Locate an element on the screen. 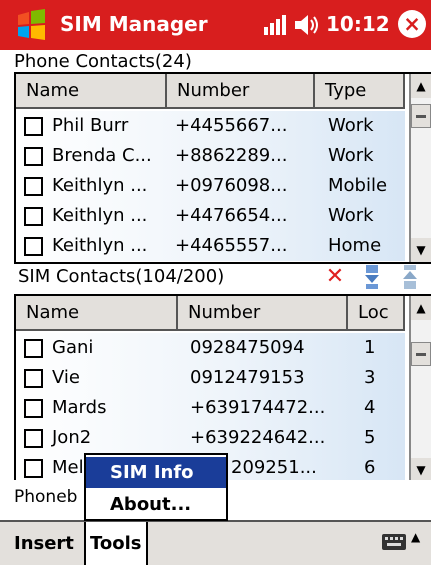 Image resolution: width=431 pixels, height=565 pixels. phonebook-label: Phoneb is located at coordinates (46, 497).